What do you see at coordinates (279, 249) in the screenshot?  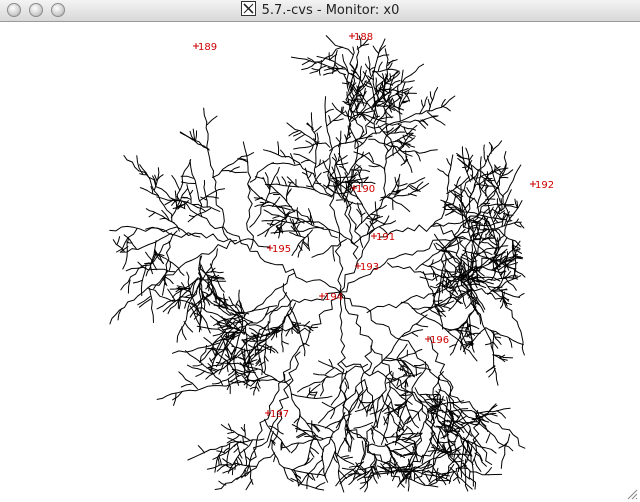 I see `monitor-point-195: 195` at bounding box center [279, 249].